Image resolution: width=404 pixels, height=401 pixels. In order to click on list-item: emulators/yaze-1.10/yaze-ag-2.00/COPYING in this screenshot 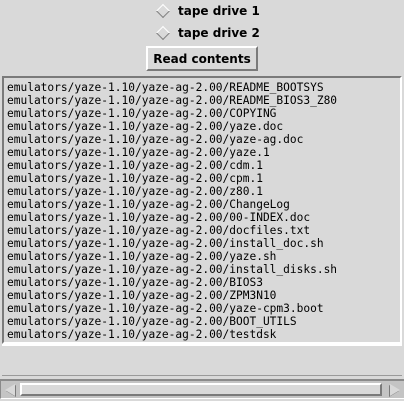, I will do `click(203, 113)`.